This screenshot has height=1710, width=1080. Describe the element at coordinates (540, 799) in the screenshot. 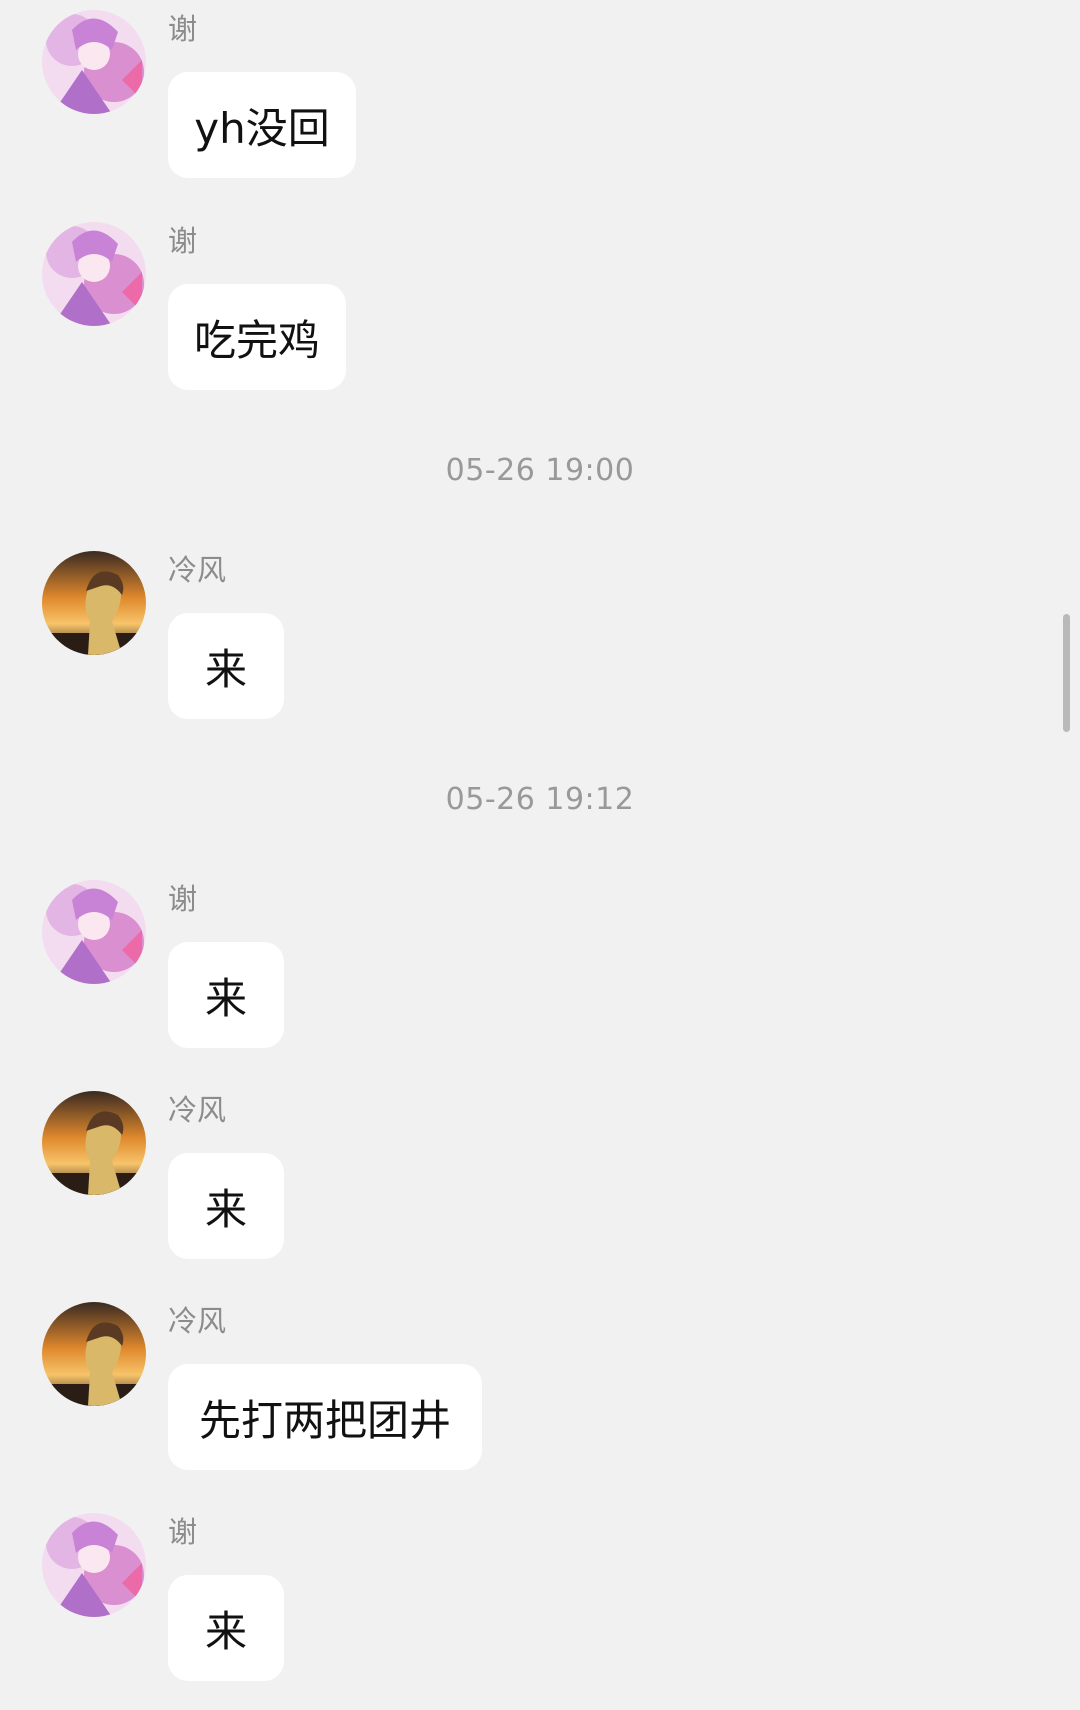

I see `timestamp-divider: 05-26 19:12` at that location.